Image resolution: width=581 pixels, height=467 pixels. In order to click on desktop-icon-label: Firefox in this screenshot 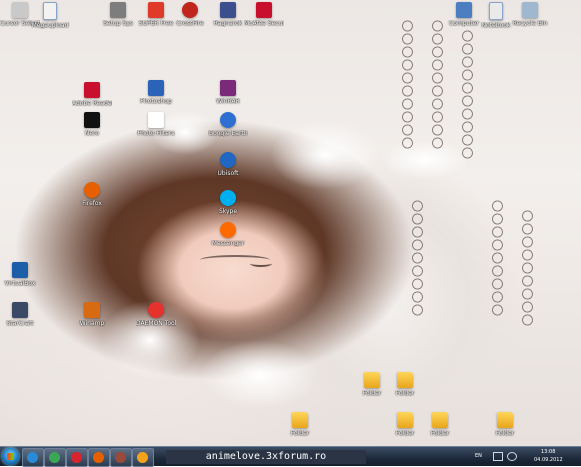, I will do `click(92, 203)`.